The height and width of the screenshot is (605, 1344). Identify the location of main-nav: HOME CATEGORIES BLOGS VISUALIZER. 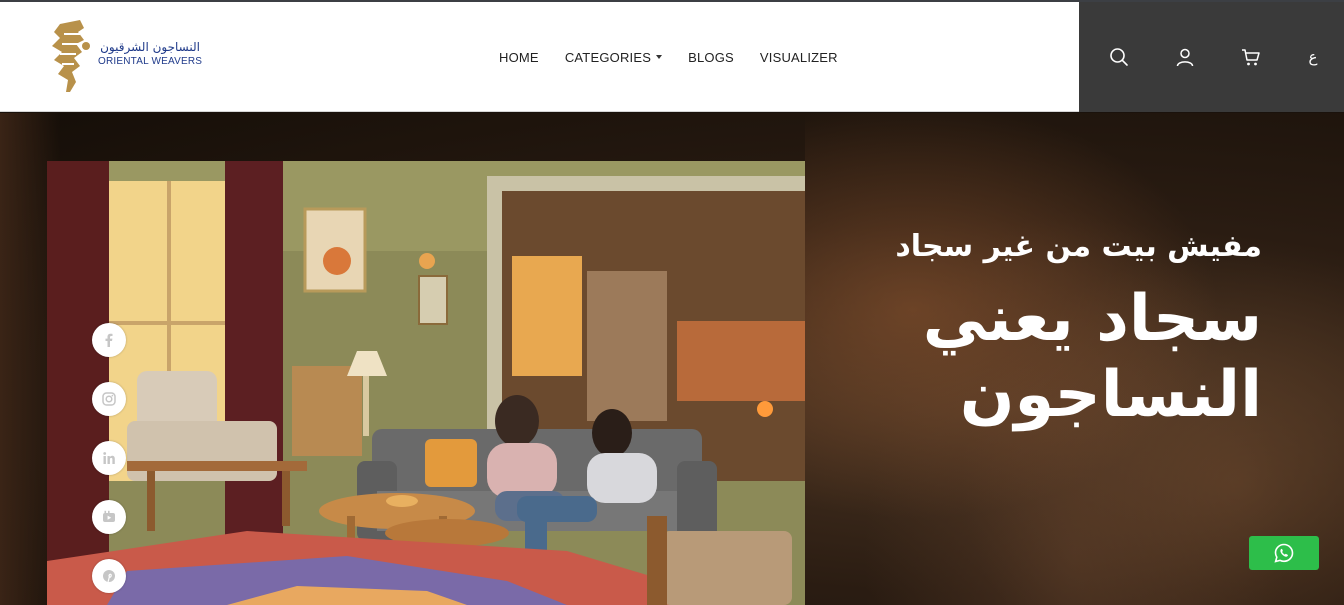
(668, 57).